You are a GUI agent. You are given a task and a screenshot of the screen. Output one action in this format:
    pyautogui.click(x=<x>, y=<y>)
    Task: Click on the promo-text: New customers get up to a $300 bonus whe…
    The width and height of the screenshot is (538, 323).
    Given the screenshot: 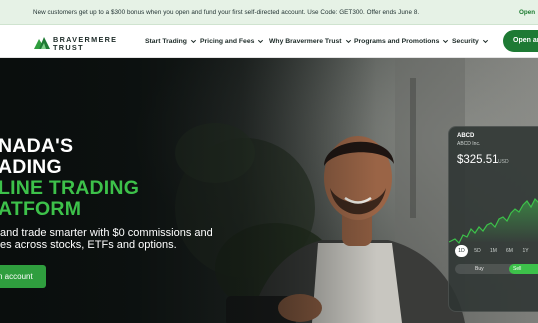 What is the action you would take?
    pyautogui.click(x=226, y=12)
    